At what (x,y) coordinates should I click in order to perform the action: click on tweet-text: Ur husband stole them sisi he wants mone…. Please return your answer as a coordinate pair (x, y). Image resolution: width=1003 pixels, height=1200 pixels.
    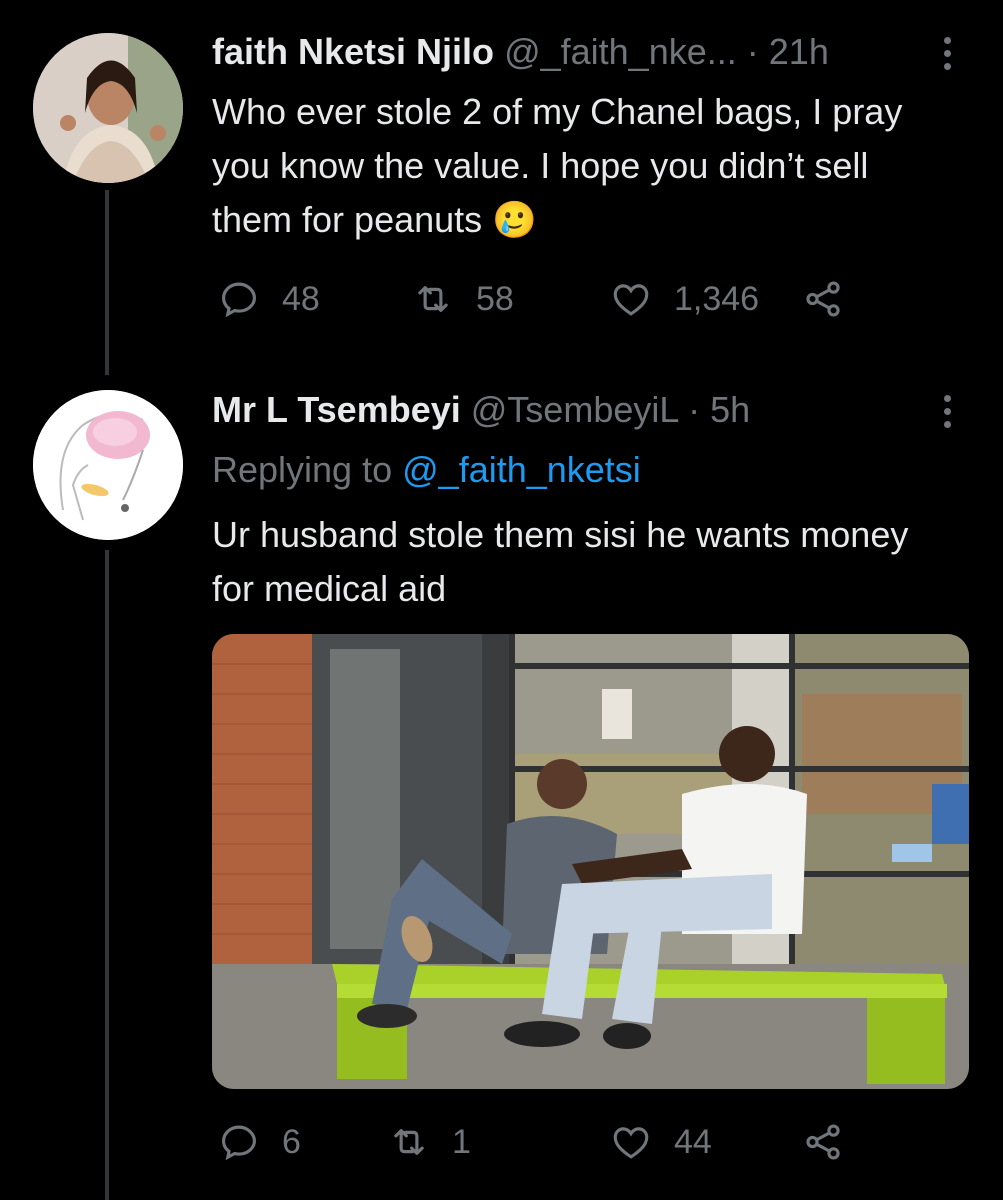
    Looking at the image, I should click on (565, 561).